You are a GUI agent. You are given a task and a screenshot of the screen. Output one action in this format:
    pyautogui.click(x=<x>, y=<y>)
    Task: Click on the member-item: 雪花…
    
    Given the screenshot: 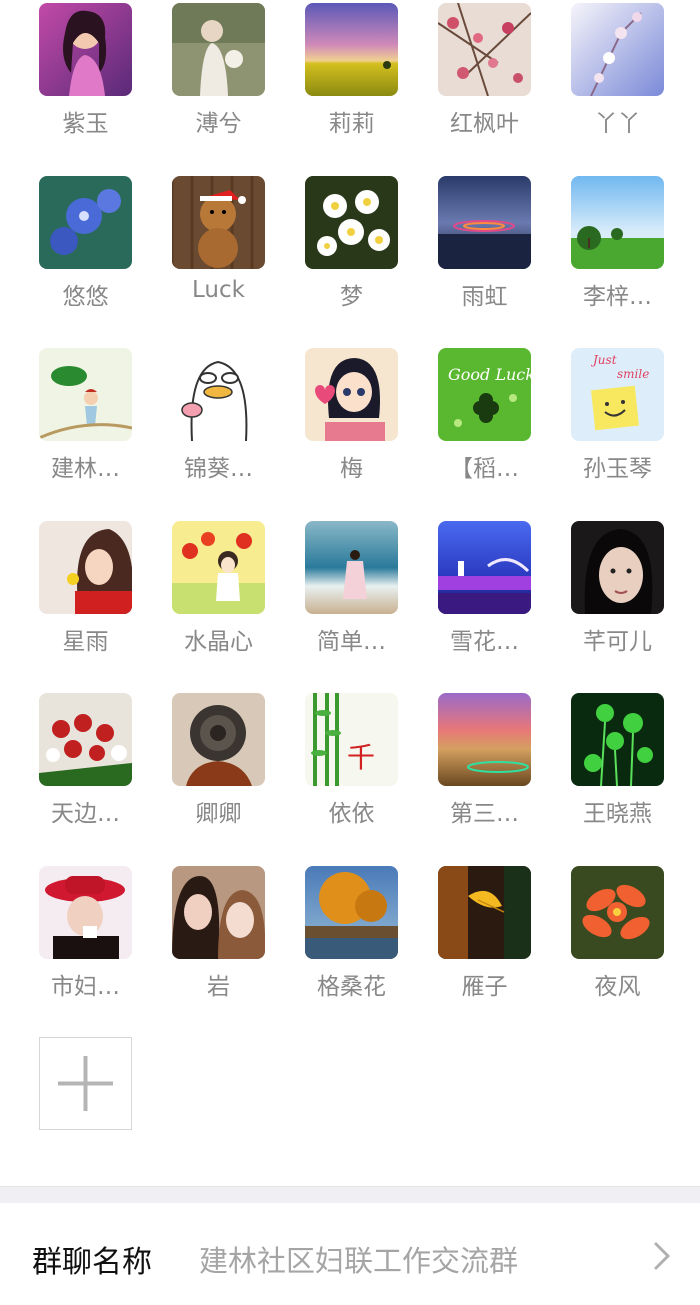 What is the action you would take?
    pyautogui.click(x=484, y=604)
    